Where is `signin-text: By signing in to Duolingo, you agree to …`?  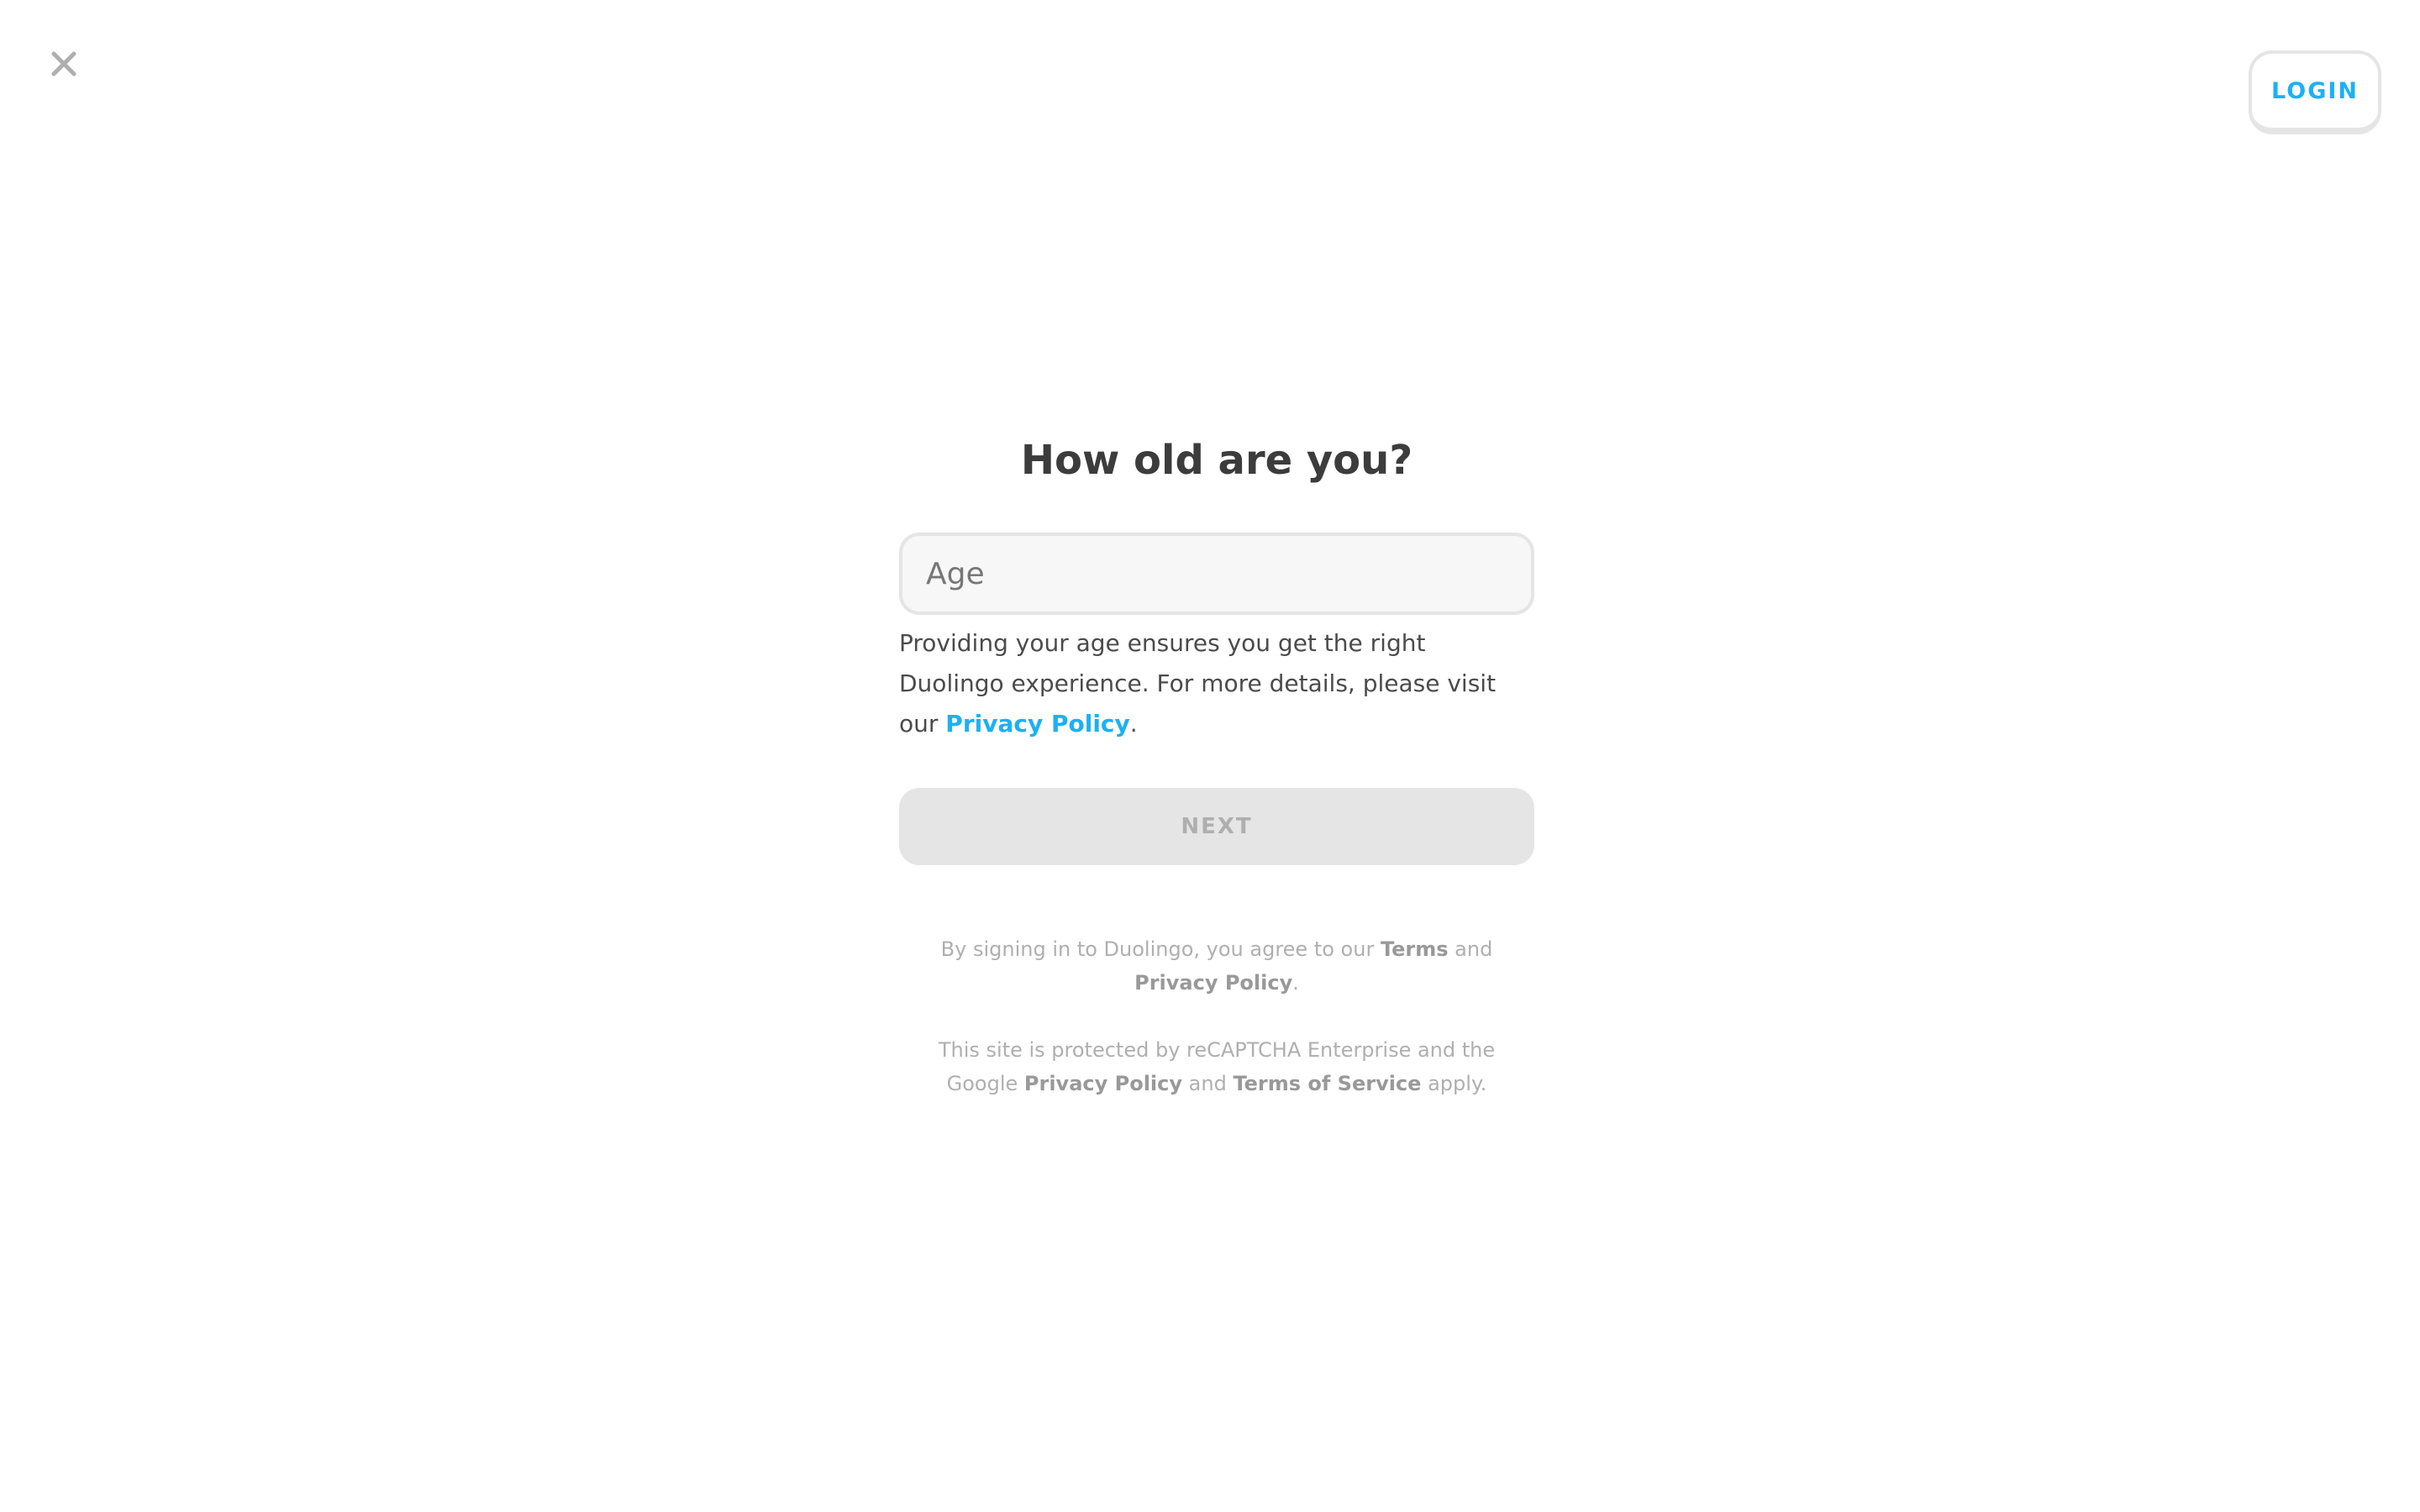 signin-text: By signing in to Duolingo, you agree to … is located at coordinates (1161, 949).